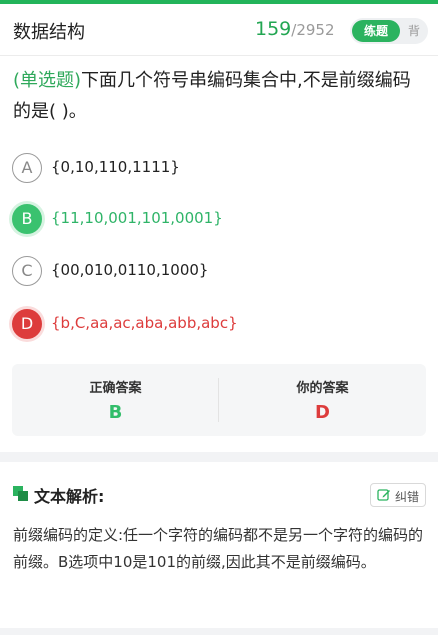 The width and height of the screenshot is (438, 635). Describe the element at coordinates (295, 29) in the screenshot. I see `question-counter: 159/2952` at that location.